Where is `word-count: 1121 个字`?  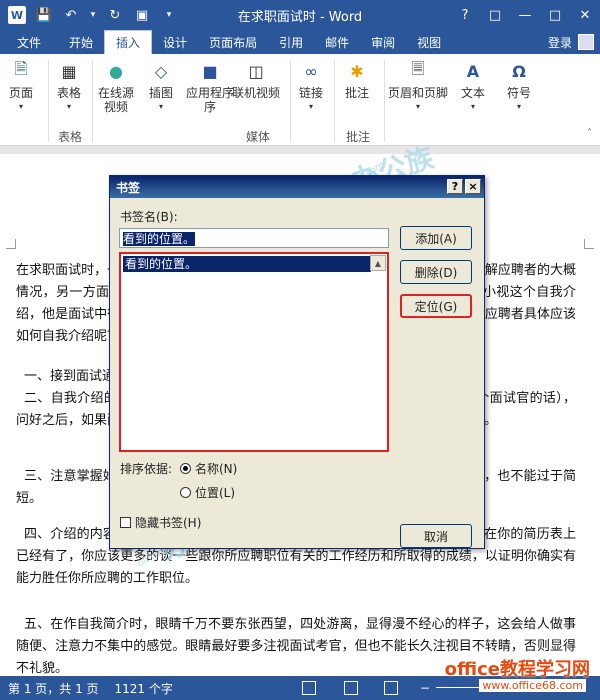
word-count: 1121 个字 is located at coordinates (144, 688).